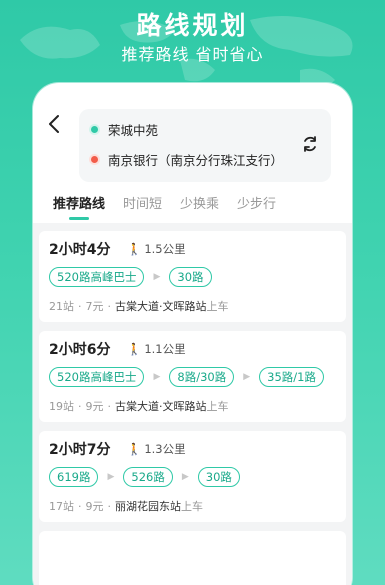 Image resolution: width=385 pixels, height=585 pixels. I want to click on boarding-stop: 丽湖花园东站, so click(148, 506).